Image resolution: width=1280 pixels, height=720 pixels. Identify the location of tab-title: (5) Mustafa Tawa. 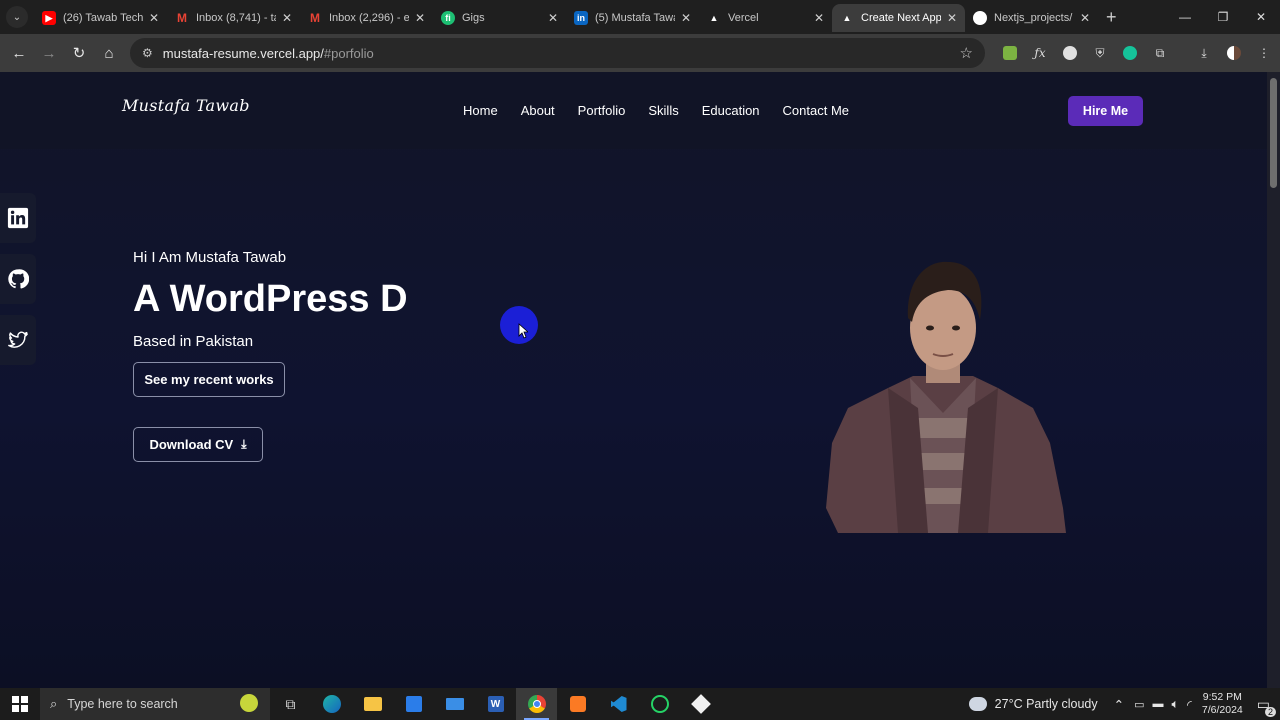
(635, 18).